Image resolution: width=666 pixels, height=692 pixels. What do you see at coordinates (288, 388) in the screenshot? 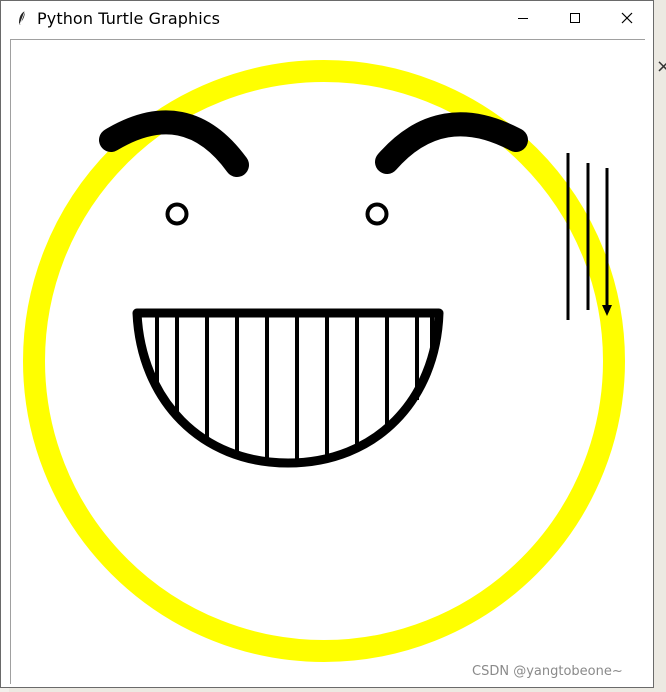
I see `mouth-outline` at bounding box center [288, 388].